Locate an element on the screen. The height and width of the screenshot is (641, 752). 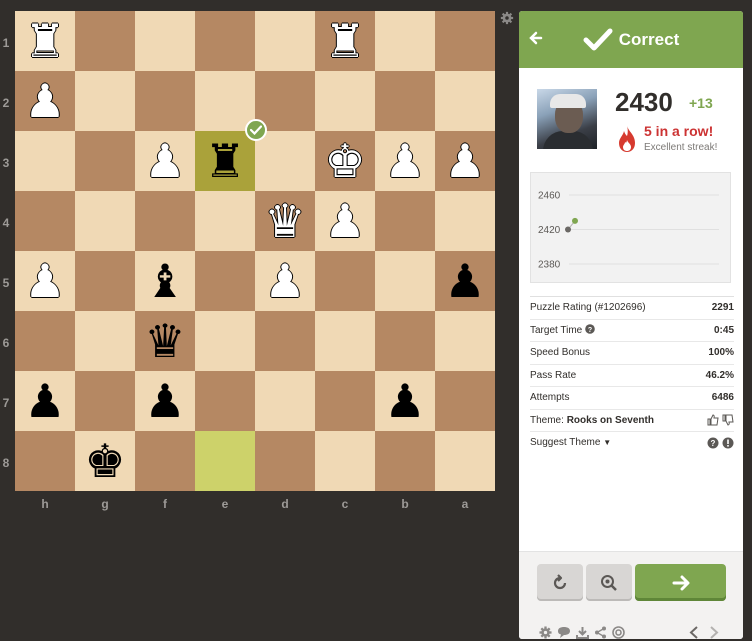
square-f5: ♝ is located at coordinates (165, 281).